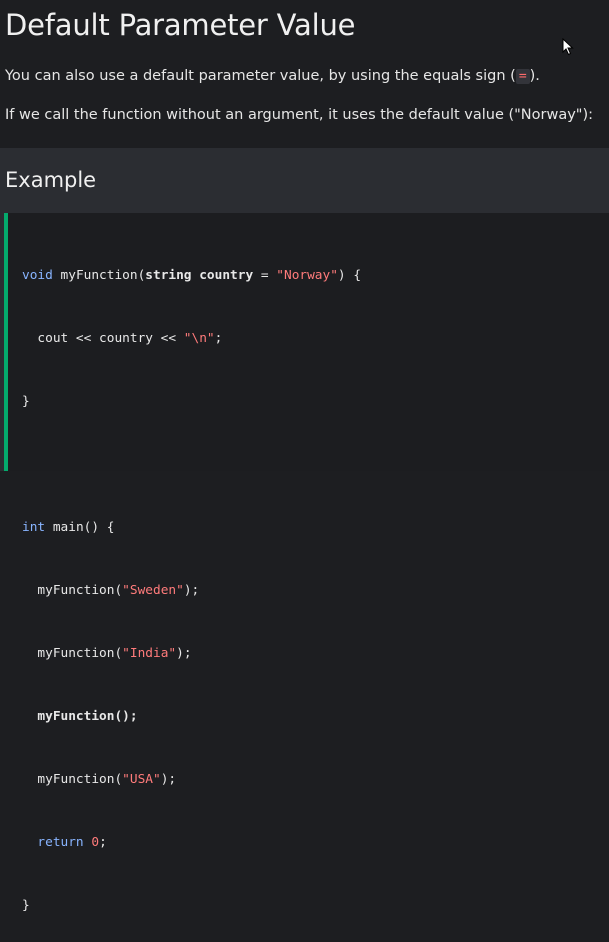 Image resolution: width=609 pixels, height=942 pixels. I want to click on cout-text: cout << country <<, so click(103, 338).